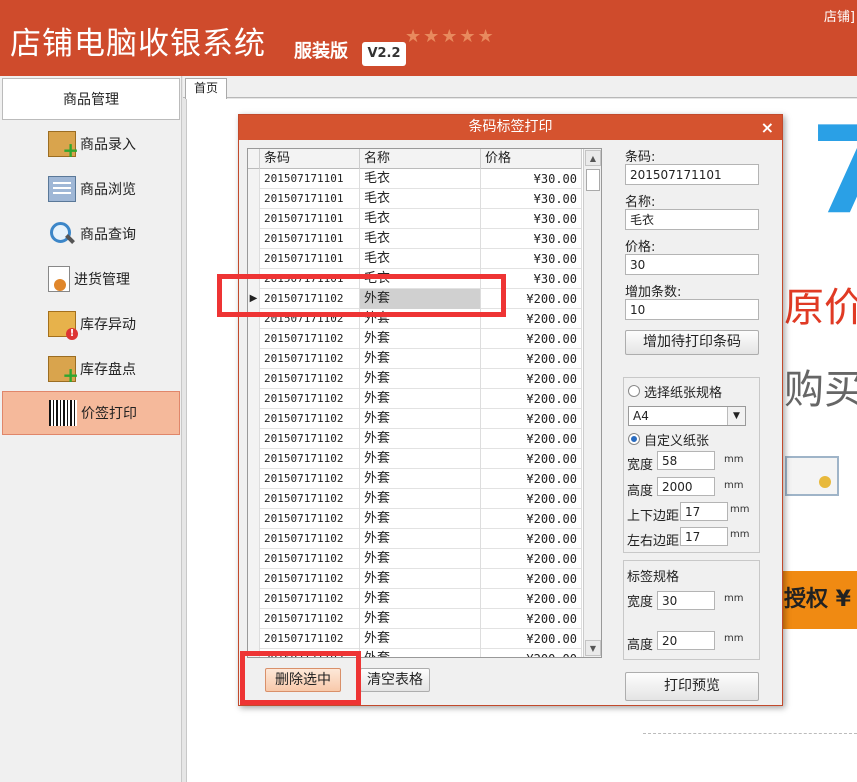 The width and height of the screenshot is (857, 782). What do you see at coordinates (686, 640) in the screenshot?
I see `label-height-input` at bounding box center [686, 640].